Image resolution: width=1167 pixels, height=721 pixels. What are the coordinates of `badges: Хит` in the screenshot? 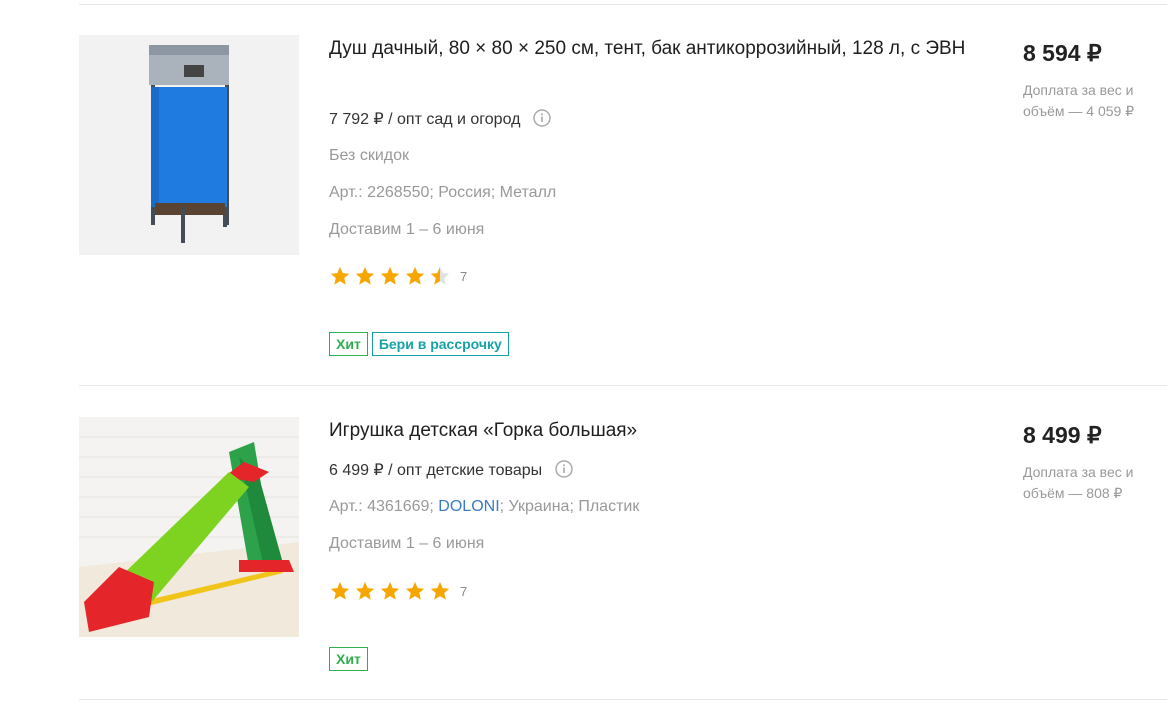 It's located at (350, 659).